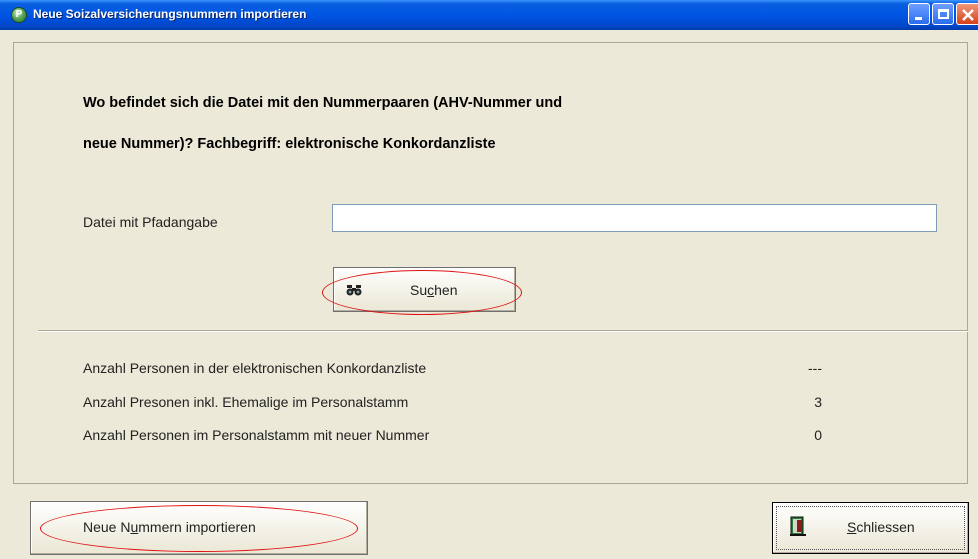  Describe the element at coordinates (434, 290) in the screenshot. I see `search-button-label: Suchen` at that location.